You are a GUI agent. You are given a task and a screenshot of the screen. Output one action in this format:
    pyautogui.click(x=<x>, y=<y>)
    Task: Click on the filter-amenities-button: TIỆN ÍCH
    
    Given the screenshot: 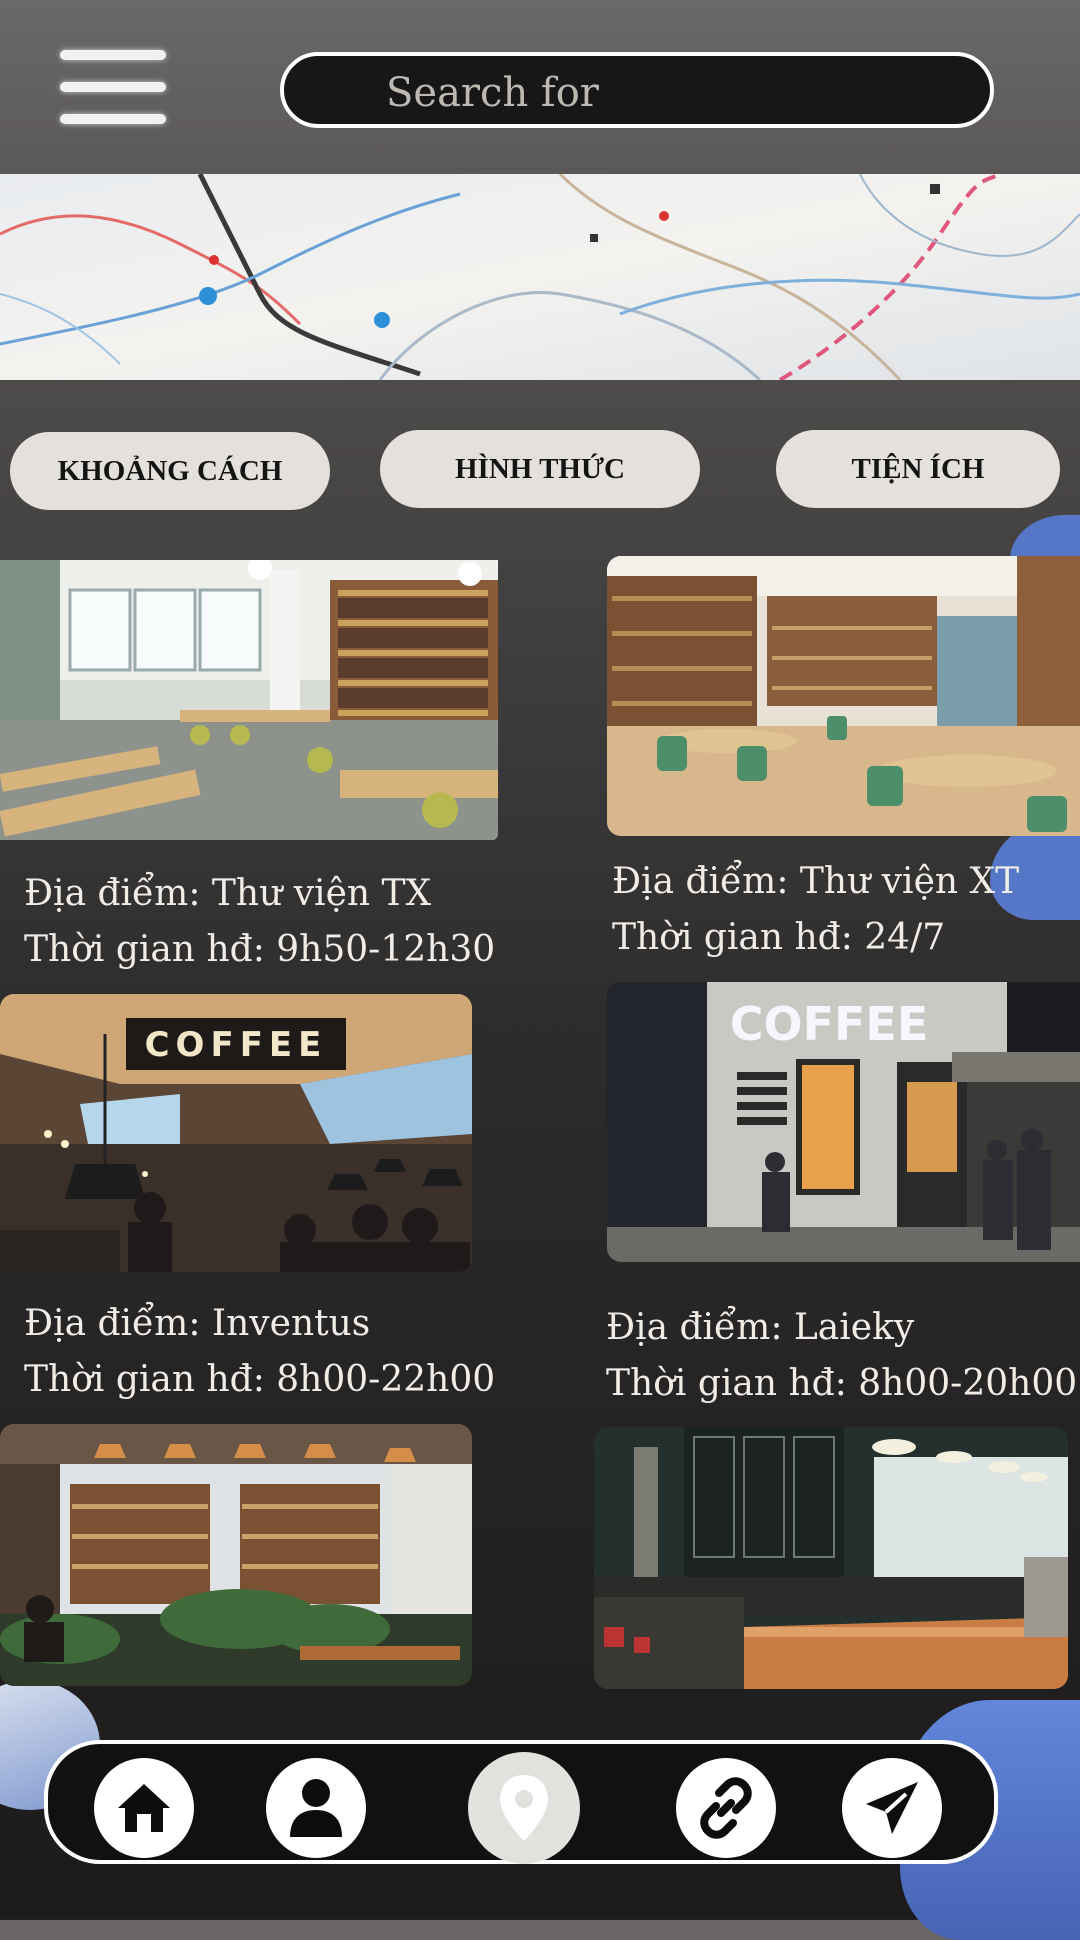 What is the action you would take?
    pyautogui.click(x=918, y=469)
    